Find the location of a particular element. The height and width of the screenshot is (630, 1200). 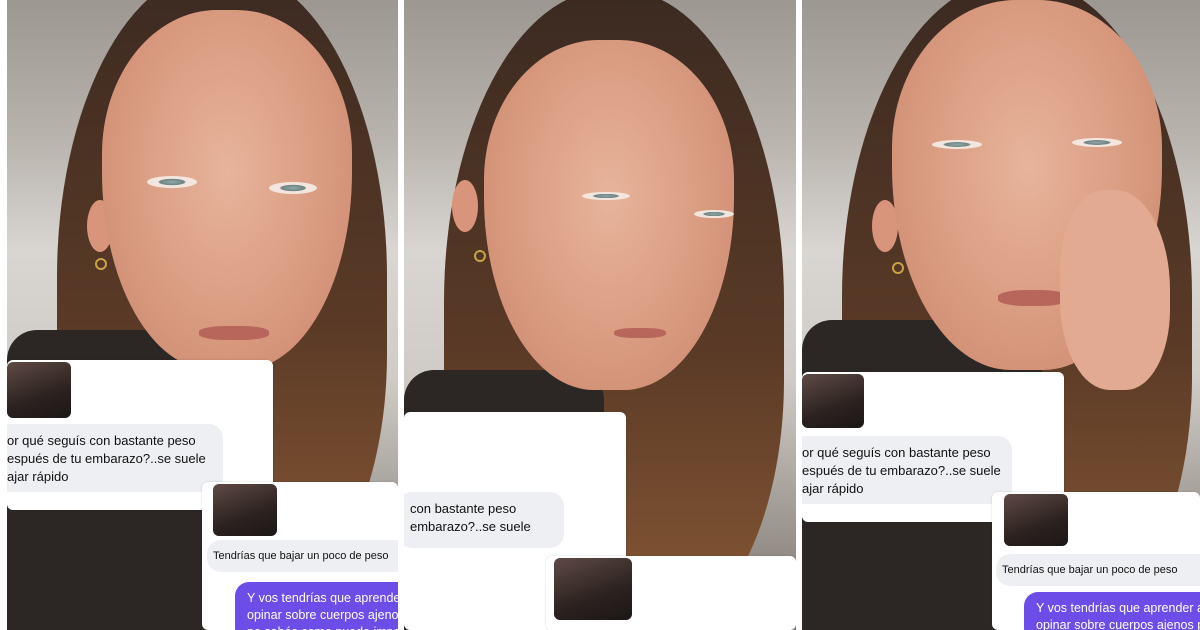

ear is located at coordinates (465, 206).